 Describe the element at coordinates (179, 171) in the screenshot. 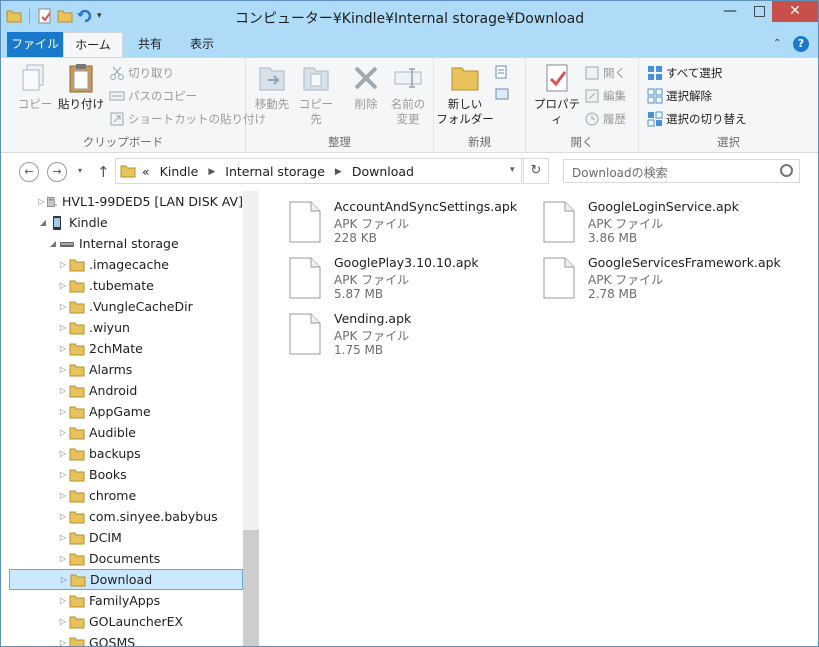

I see `breadcrumb-kindle: Kindle` at that location.